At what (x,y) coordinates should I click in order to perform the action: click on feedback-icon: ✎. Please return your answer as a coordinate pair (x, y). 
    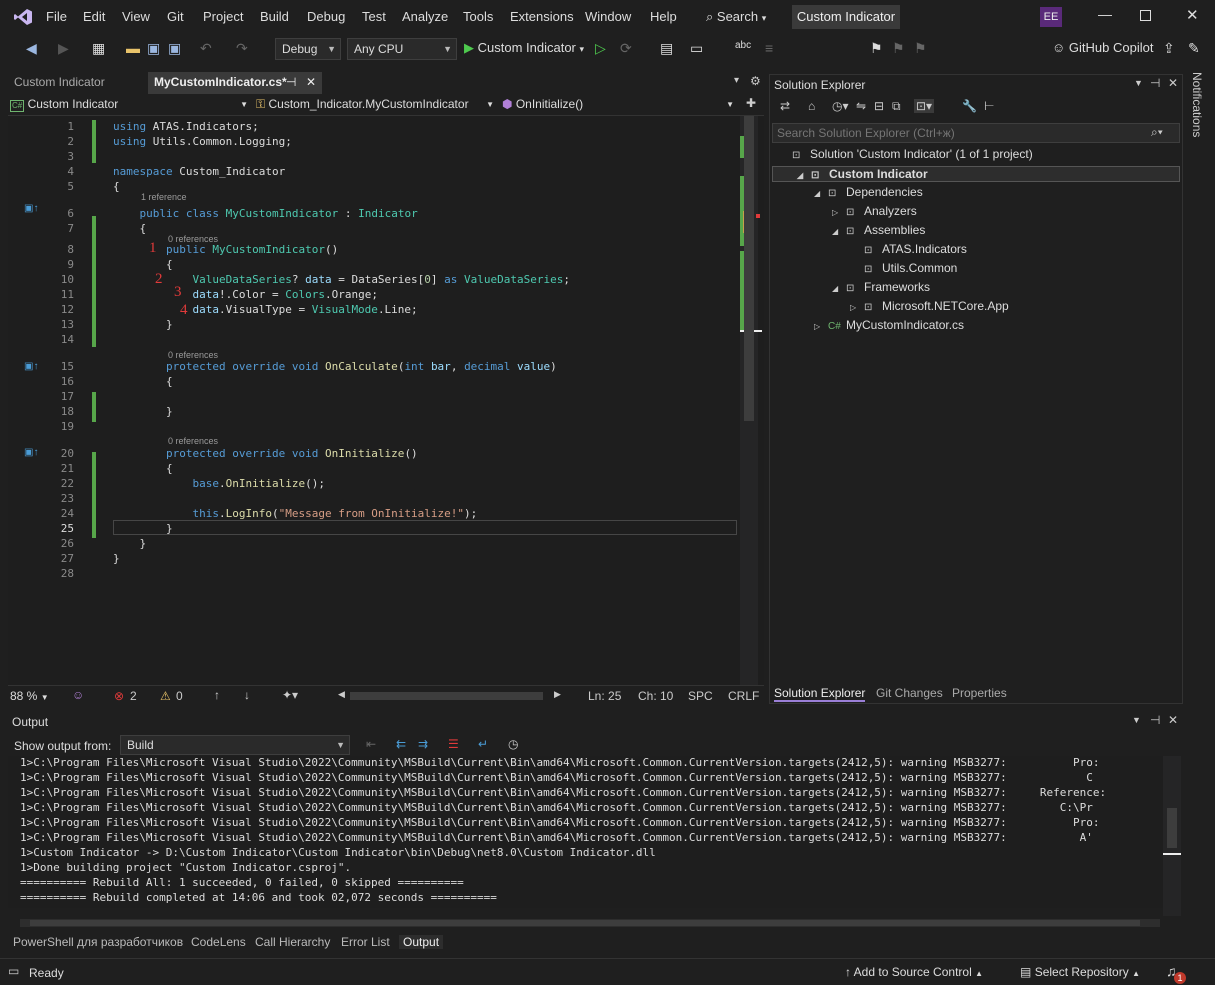
    Looking at the image, I should click on (1194, 48).